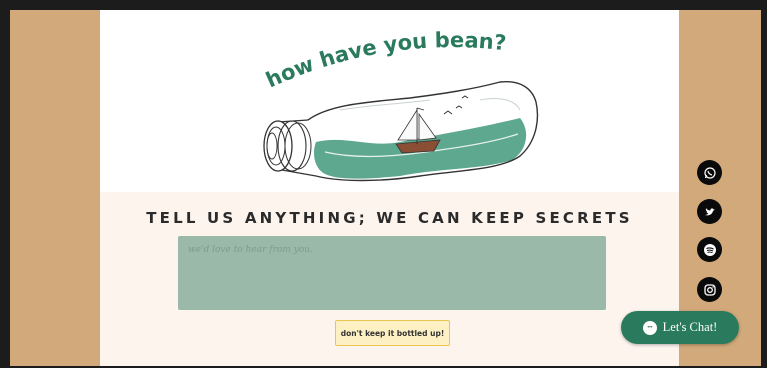 Image resolution: width=767 pixels, height=368 pixels. I want to click on contact-heading: TELL US ANYTHING; WE CAN KEEP SECRETS, so click(389, 218).